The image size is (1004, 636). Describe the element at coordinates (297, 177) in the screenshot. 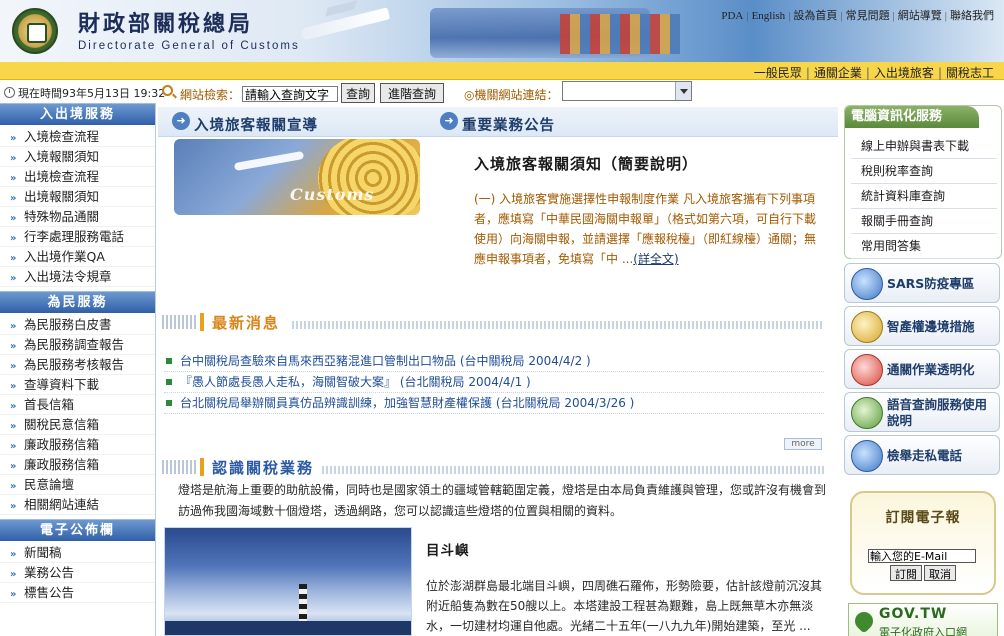

I see `customs-promo-image: Customs` at that location.